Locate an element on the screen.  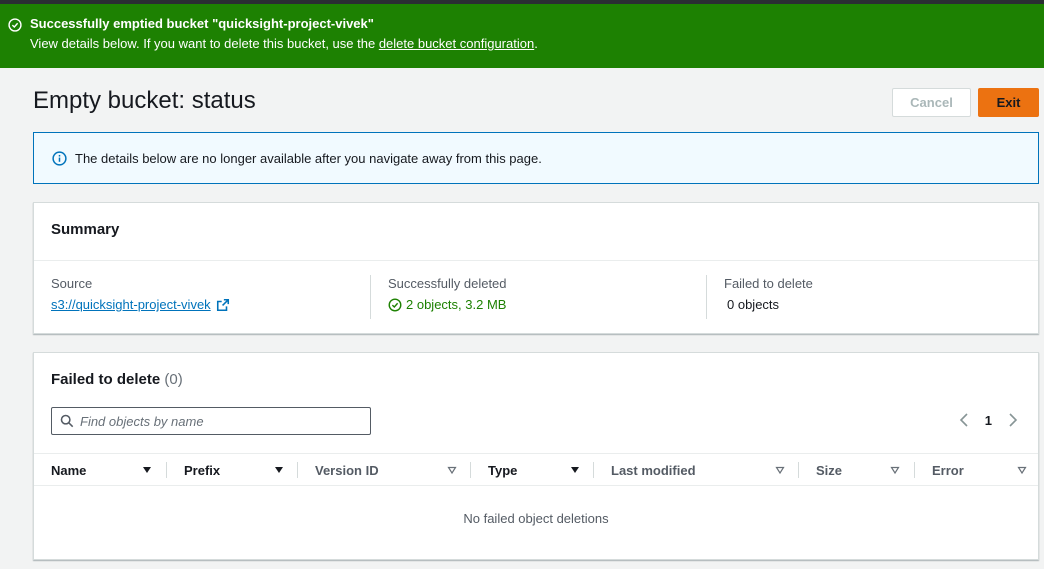
source-column: Source s3://quicksight-project-vivek is located at coordinates (202, 297).